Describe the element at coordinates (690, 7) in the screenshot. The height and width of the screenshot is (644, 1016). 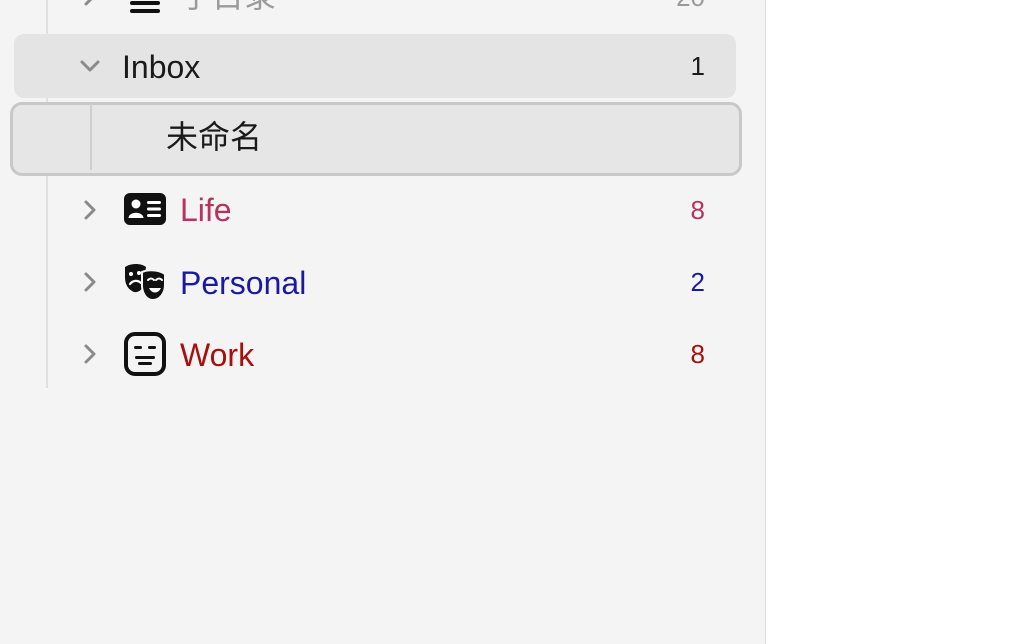
I see `sidebar-item-count: 20` at that location.